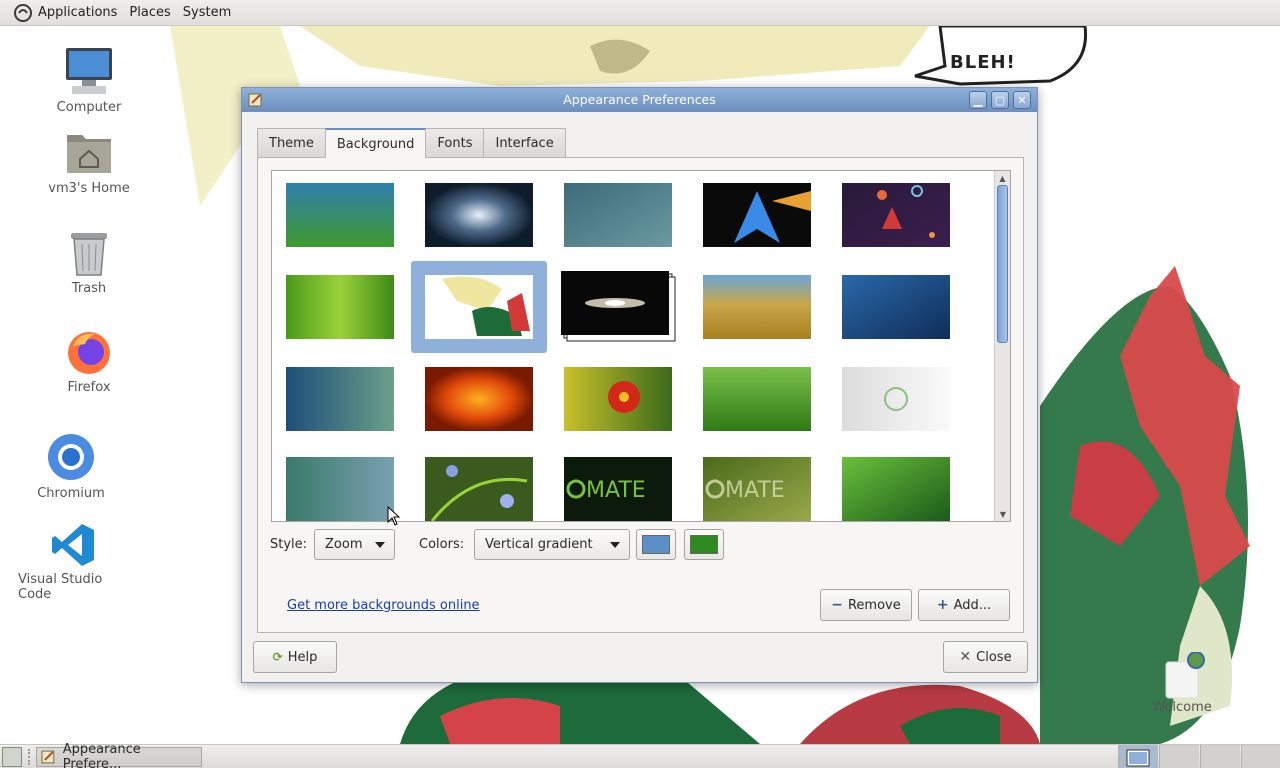  I want to click on menu-places: Places, so click(149, 13).